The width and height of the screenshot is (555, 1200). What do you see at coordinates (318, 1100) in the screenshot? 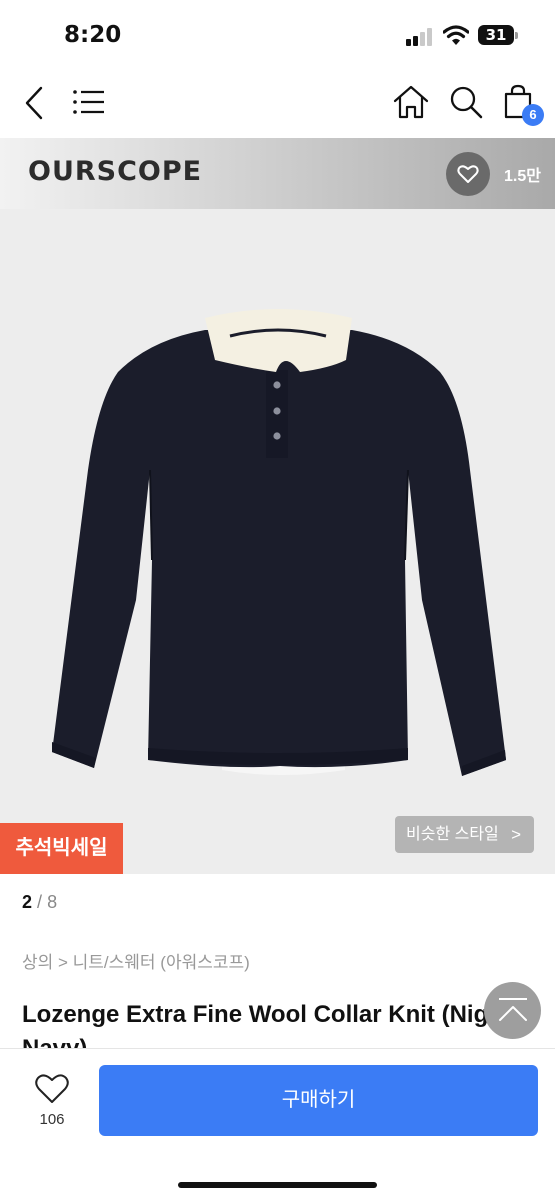
I see `buy-button: 구매하기` at bounding box center [318, 1100].